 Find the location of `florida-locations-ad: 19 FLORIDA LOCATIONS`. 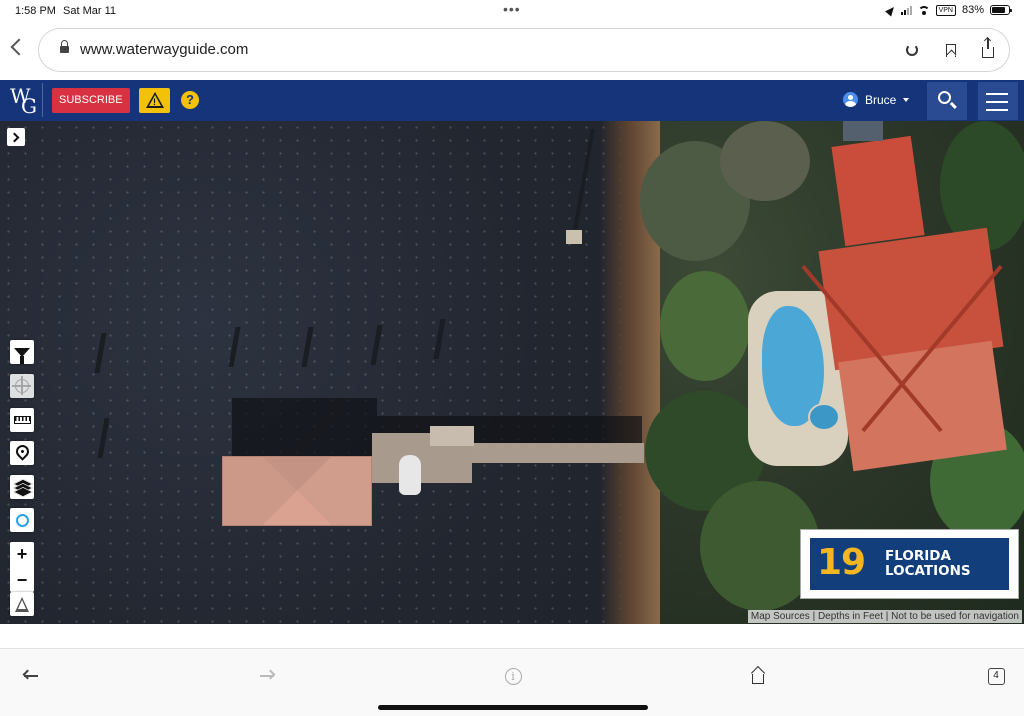

florida-locations-ad: 19 FLORIDA LOCATIONS is located at coordinates (909, 564).